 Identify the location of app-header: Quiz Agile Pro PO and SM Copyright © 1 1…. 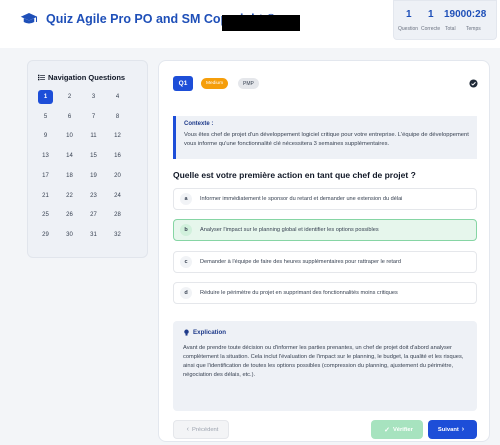
(250, 24).